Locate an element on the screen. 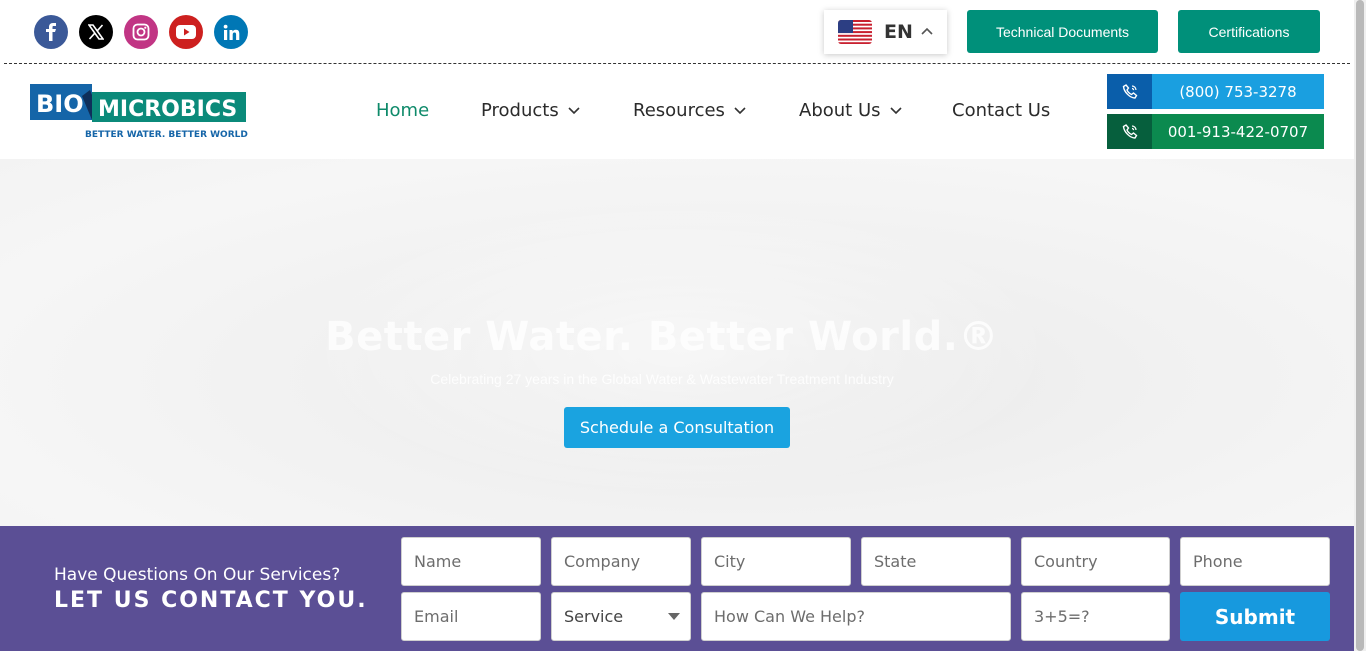 Image resolution: width=1366 pixels, height=651 pixels. country-input is located at coordinates (1095, 561).